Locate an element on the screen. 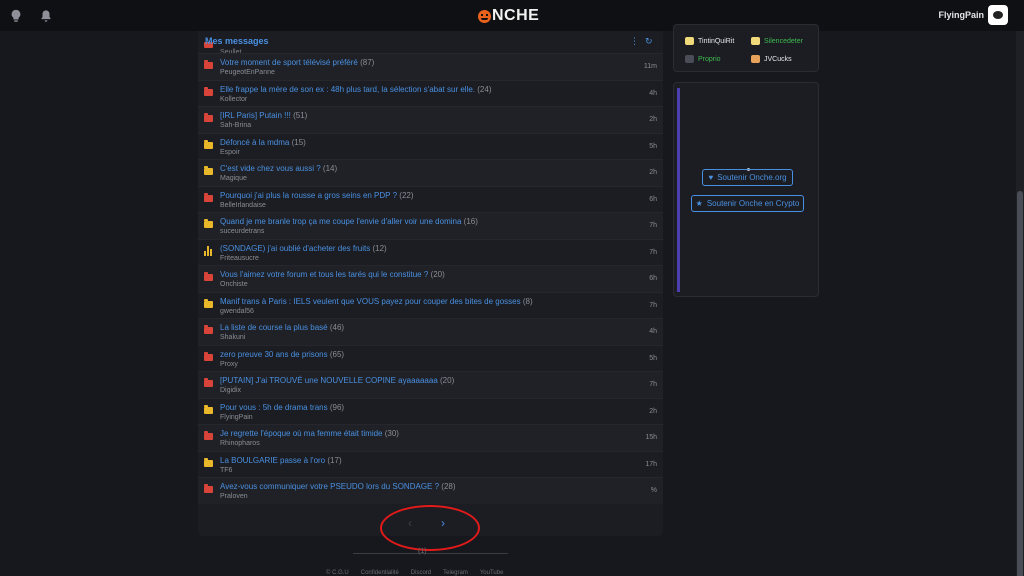 Image resolution: width=1024 pixels, height=576 pixels. topic-time: % is located at coordinates (653, 490).